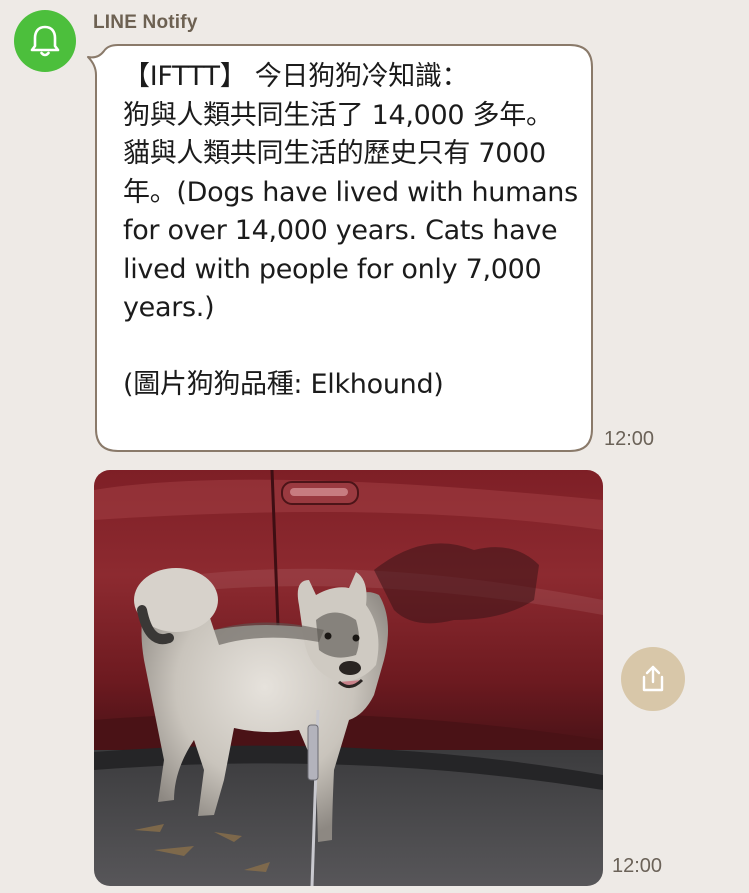  What do you see at coordinates (629, 439) in the screenshot?
I see `message-time: 12:00` at bounding box center [629, 439].